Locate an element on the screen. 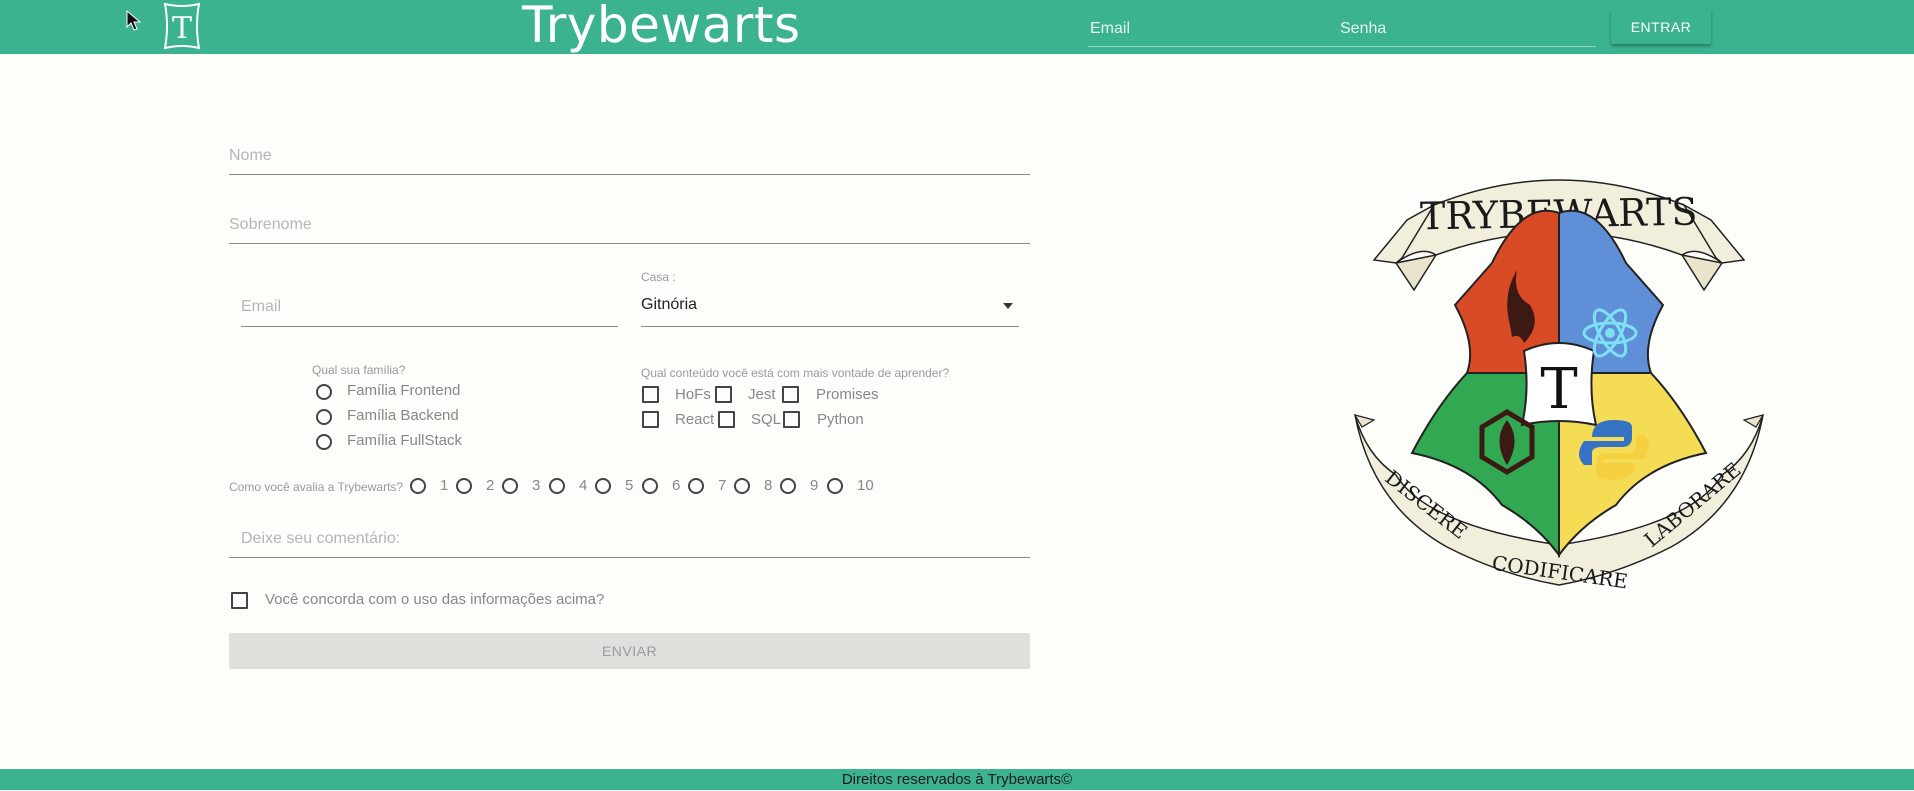 This screenshot has width=1914, height=791. rating-option-label: 9 is located at coordinates (814, 485).